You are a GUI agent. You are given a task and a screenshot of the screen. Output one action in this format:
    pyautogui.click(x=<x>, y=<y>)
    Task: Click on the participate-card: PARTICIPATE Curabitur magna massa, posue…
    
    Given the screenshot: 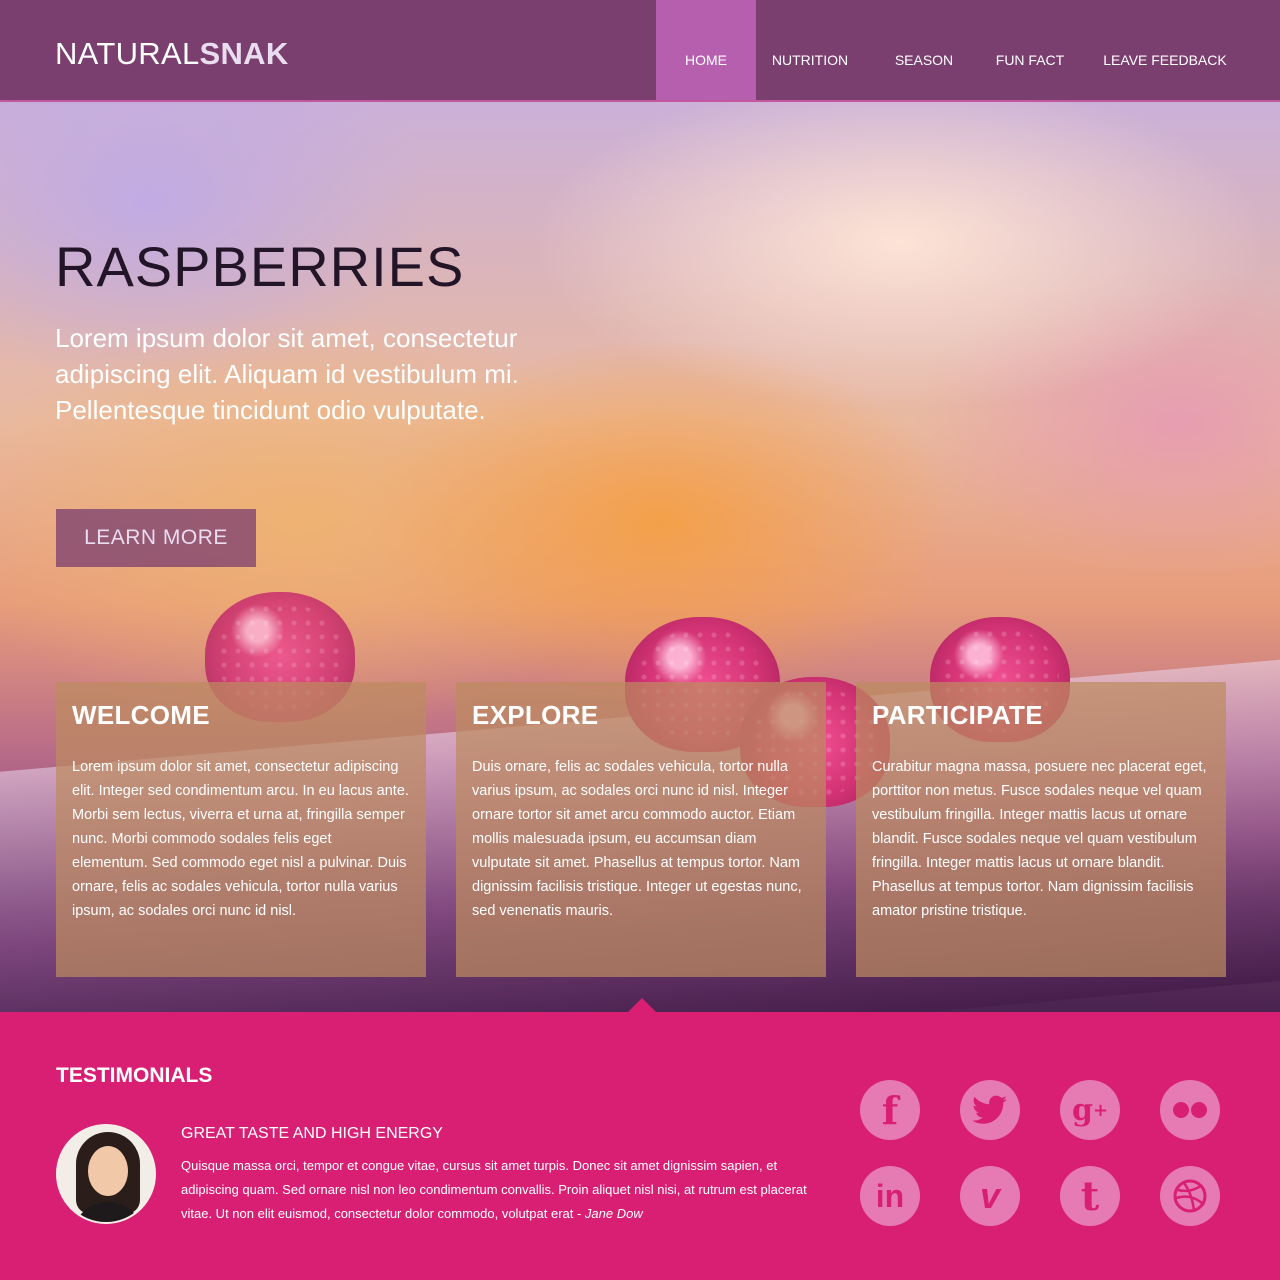 What is the action you would take?
    pyautogui.click(x=1041, y=829)
    